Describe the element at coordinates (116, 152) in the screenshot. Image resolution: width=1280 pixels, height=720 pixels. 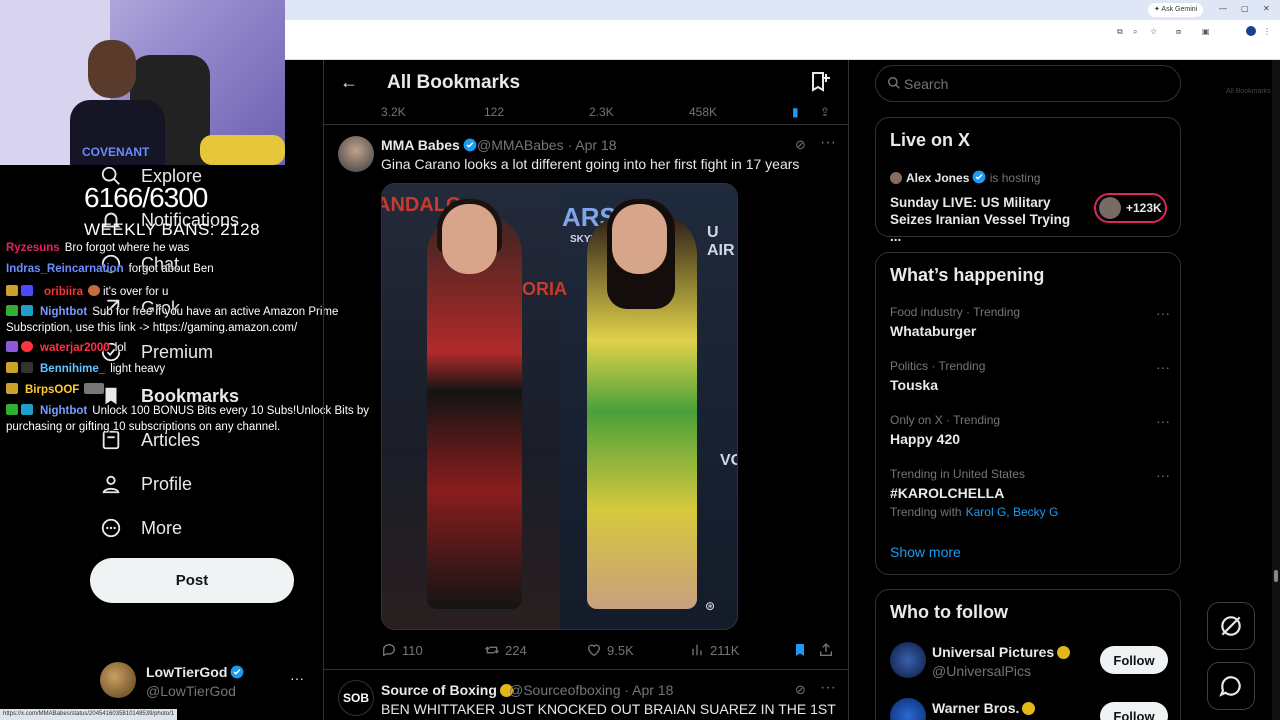
I see `webcam-shirt-text: COVENANT` at that location.